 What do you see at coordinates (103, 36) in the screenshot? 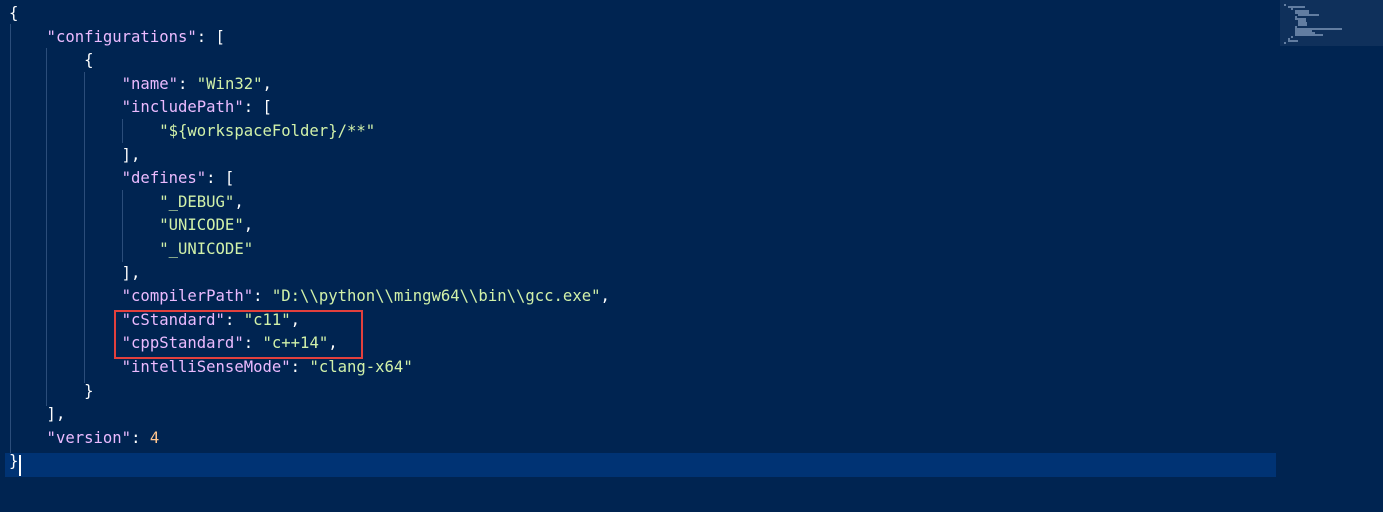
I see `code-token-key: "configurations"` at bounding box center [103, 36].